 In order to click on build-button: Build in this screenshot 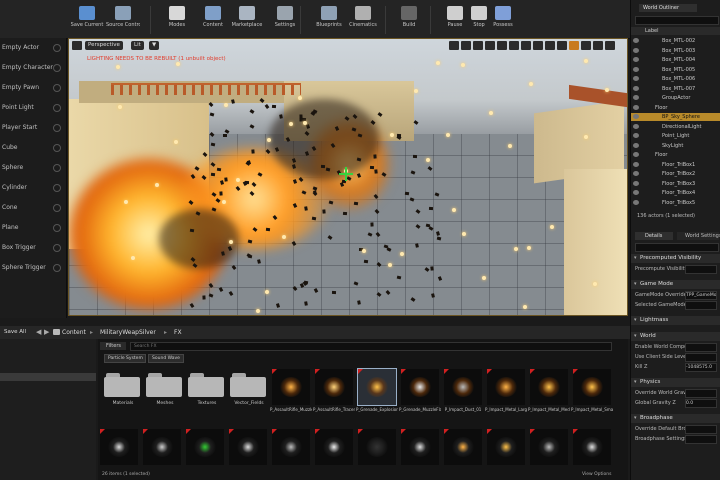, I will do `click(409, 20)`.